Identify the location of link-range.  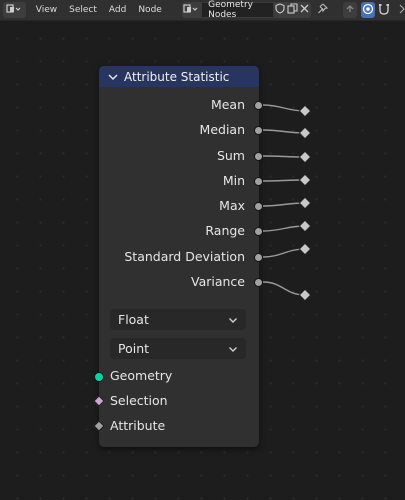
(284, 228).